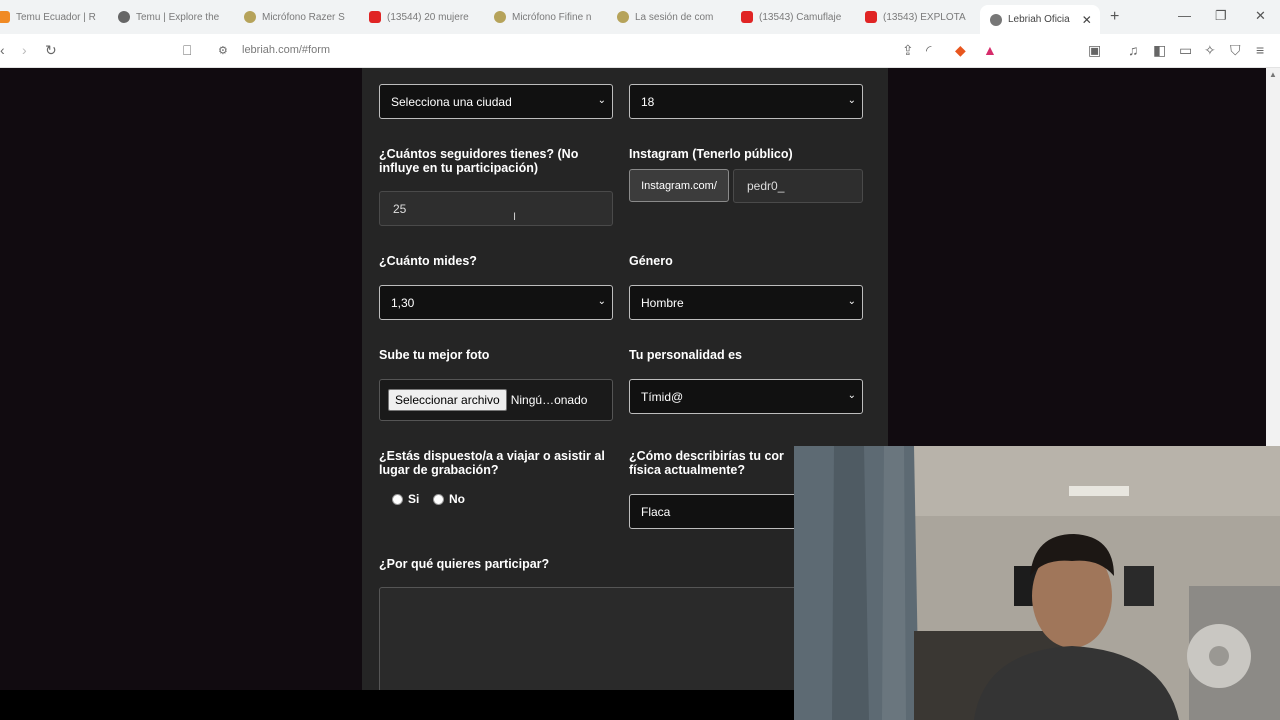 The image size is (1280, 720). What do you see at coordinates (746, 396) in the screenshot?
I see `personality-select: Tímid@ ⌄` at bounding box center [746, 396].